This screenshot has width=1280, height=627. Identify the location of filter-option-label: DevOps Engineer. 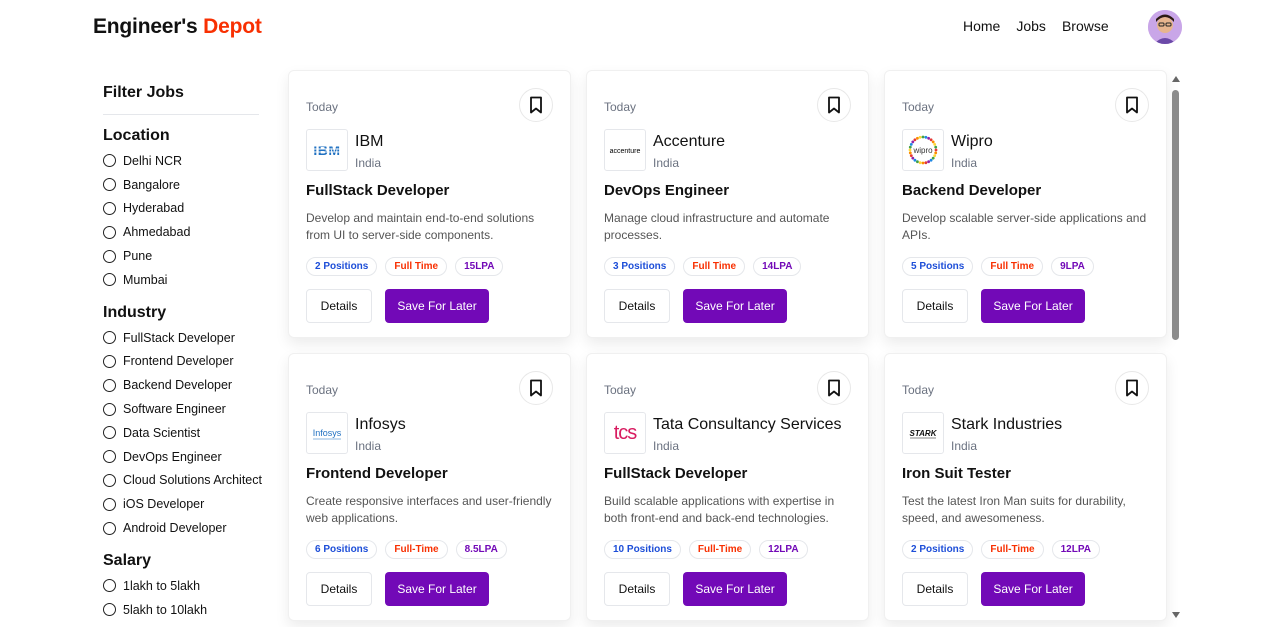
(172, 456).